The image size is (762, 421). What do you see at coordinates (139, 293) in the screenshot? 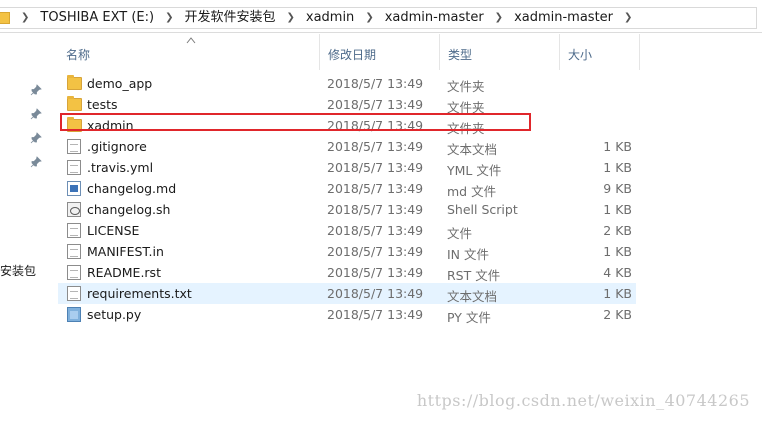
I see `file-name: requirements.txt` at bounding box center [139, 293].